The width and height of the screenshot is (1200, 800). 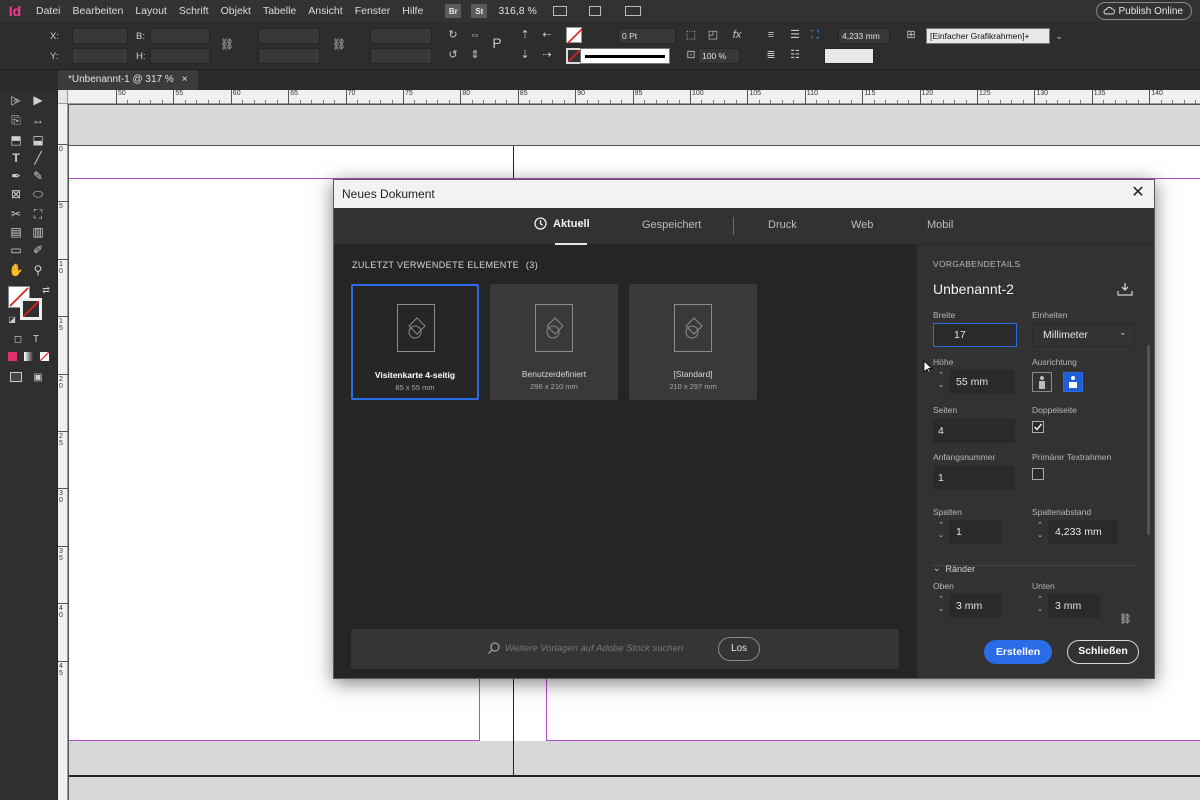 I want to click on margin-top-stepper-icon: ⌃ ⌄, so click(x=941, y=606).